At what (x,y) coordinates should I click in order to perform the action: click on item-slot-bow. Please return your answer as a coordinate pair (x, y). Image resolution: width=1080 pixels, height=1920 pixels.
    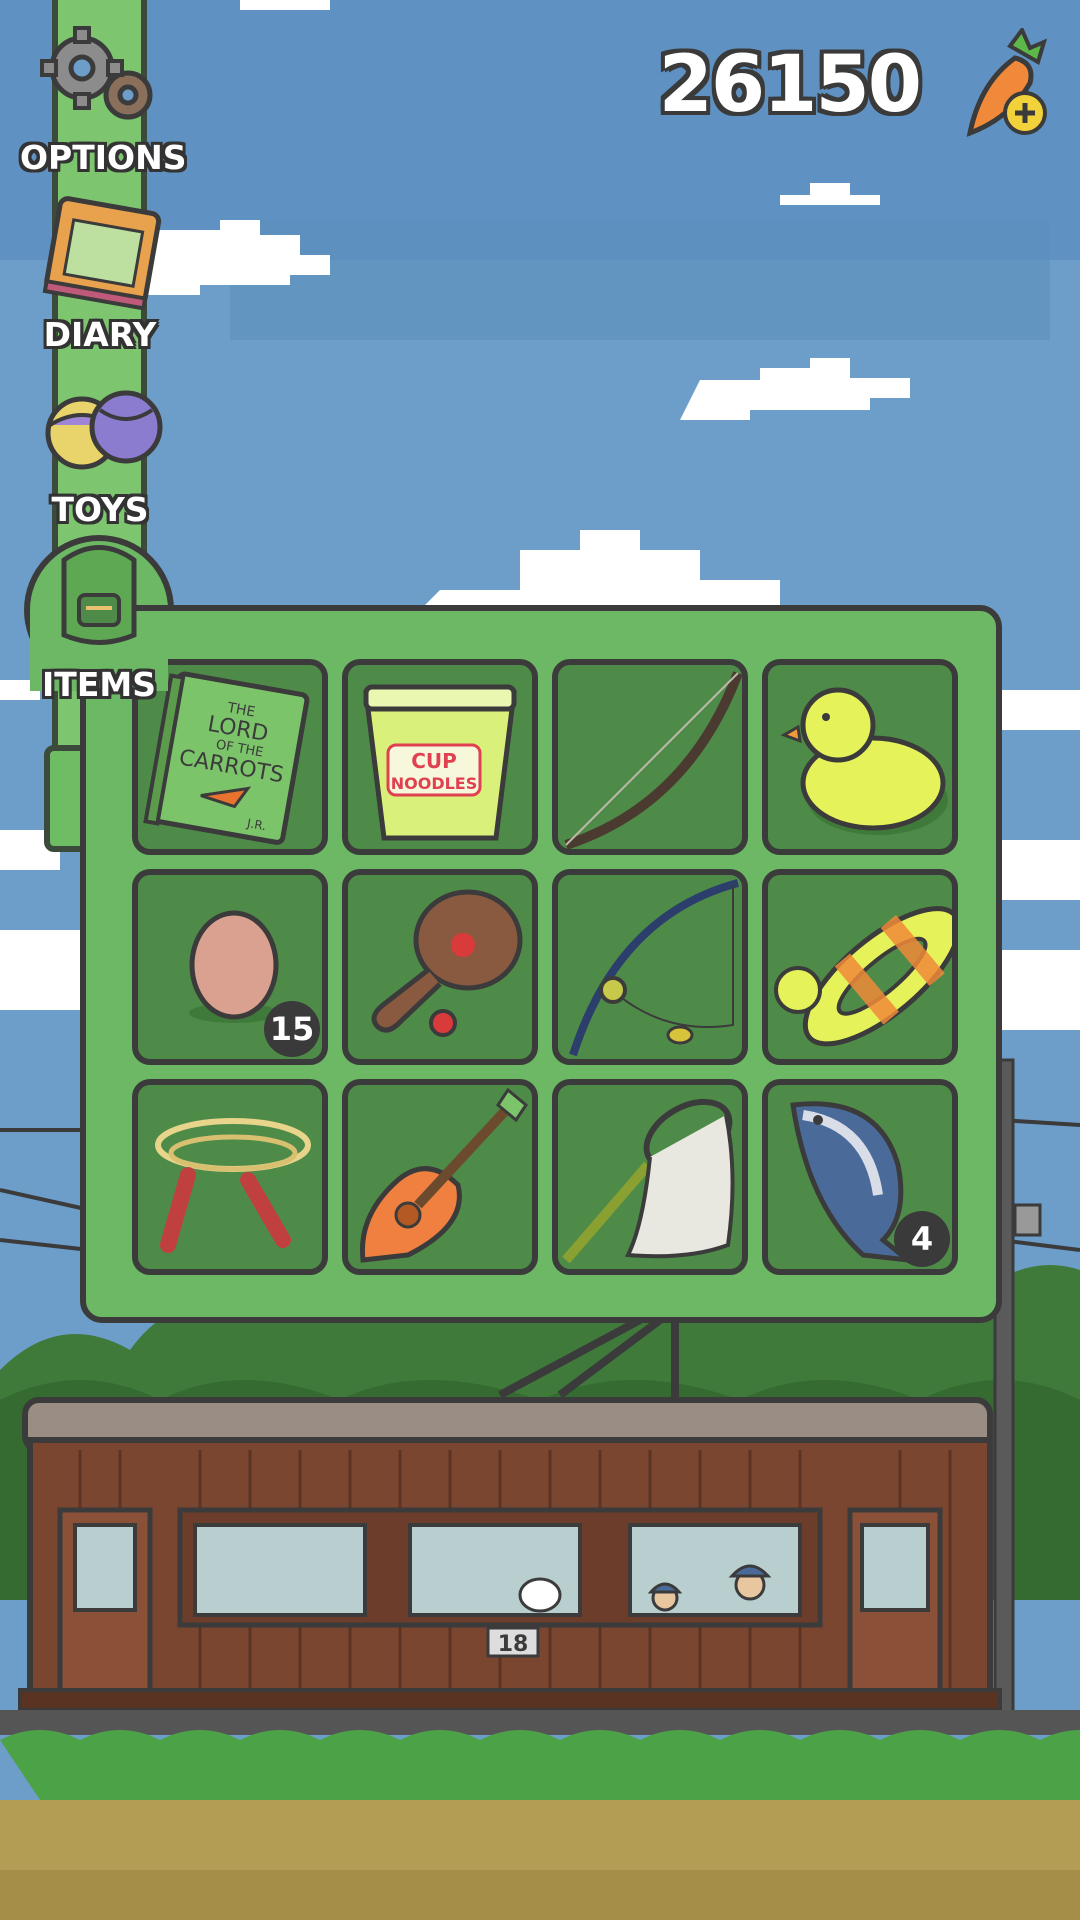
    Looking at the image, I should click on (650, 757).